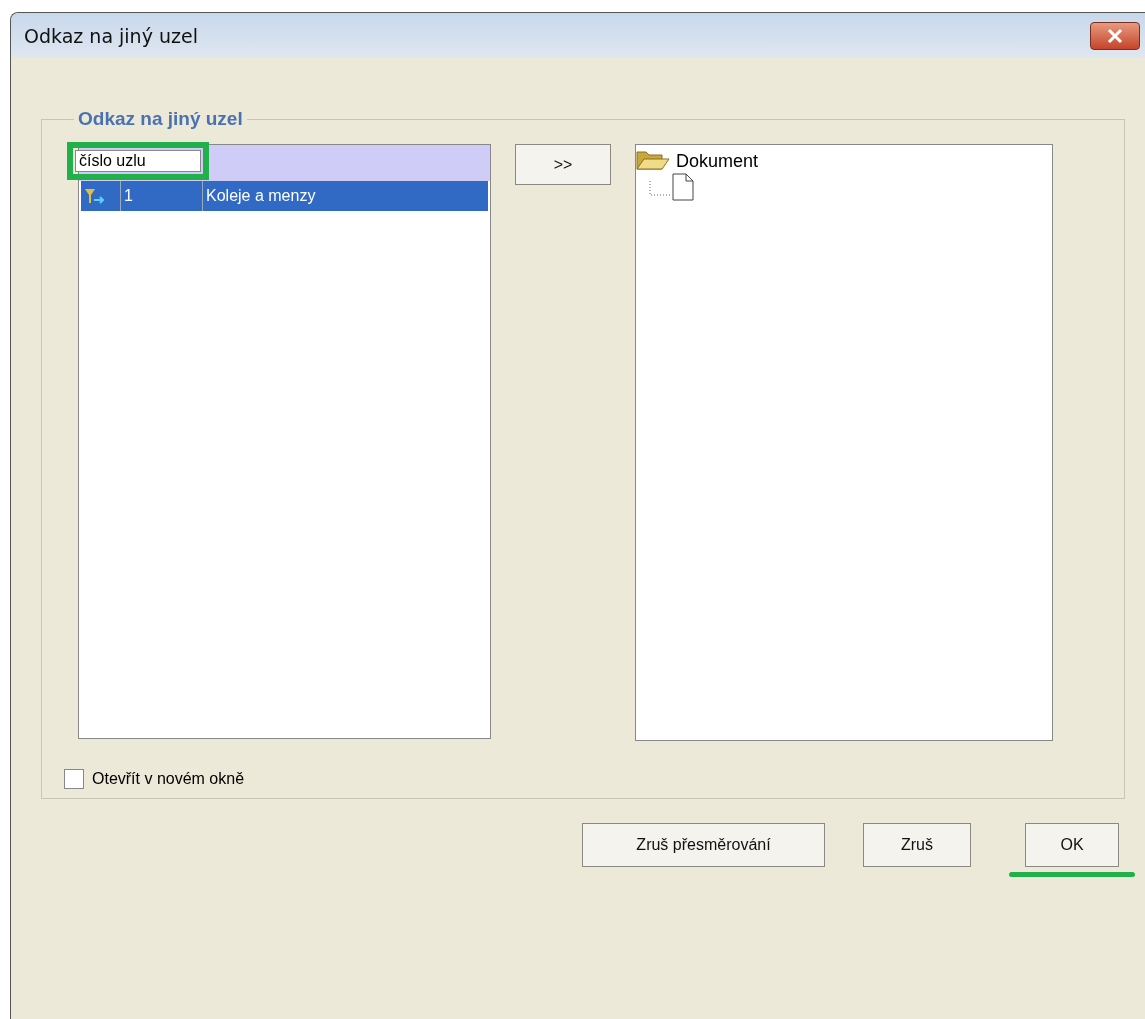 The width and height of the screenshot is (1145, 1019). Describe the element at coordinates (653, 161) in the screenshot. I see `folder-icon` at that location.